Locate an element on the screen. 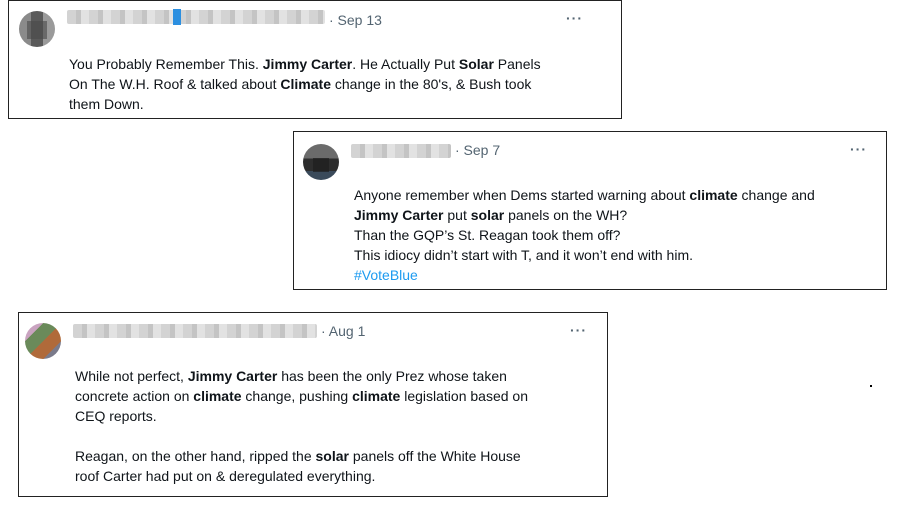  text-segment: legislation based on is located at coordinates (464, 396).